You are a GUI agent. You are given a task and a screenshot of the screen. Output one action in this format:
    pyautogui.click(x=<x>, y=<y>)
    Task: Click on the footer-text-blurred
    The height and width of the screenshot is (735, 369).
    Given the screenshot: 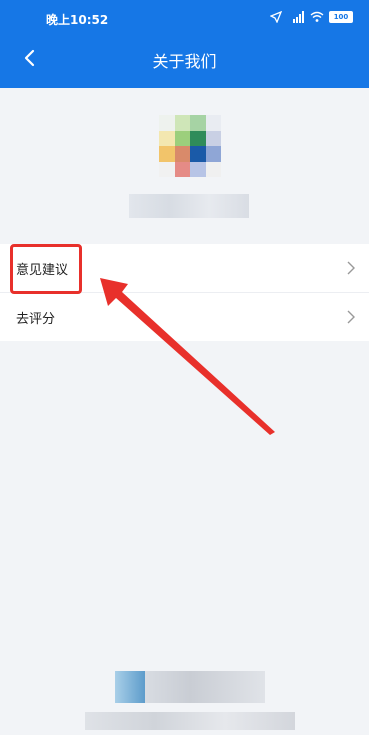 What is the action you would take?
    pyautogui.click(x=190, y=721)
    